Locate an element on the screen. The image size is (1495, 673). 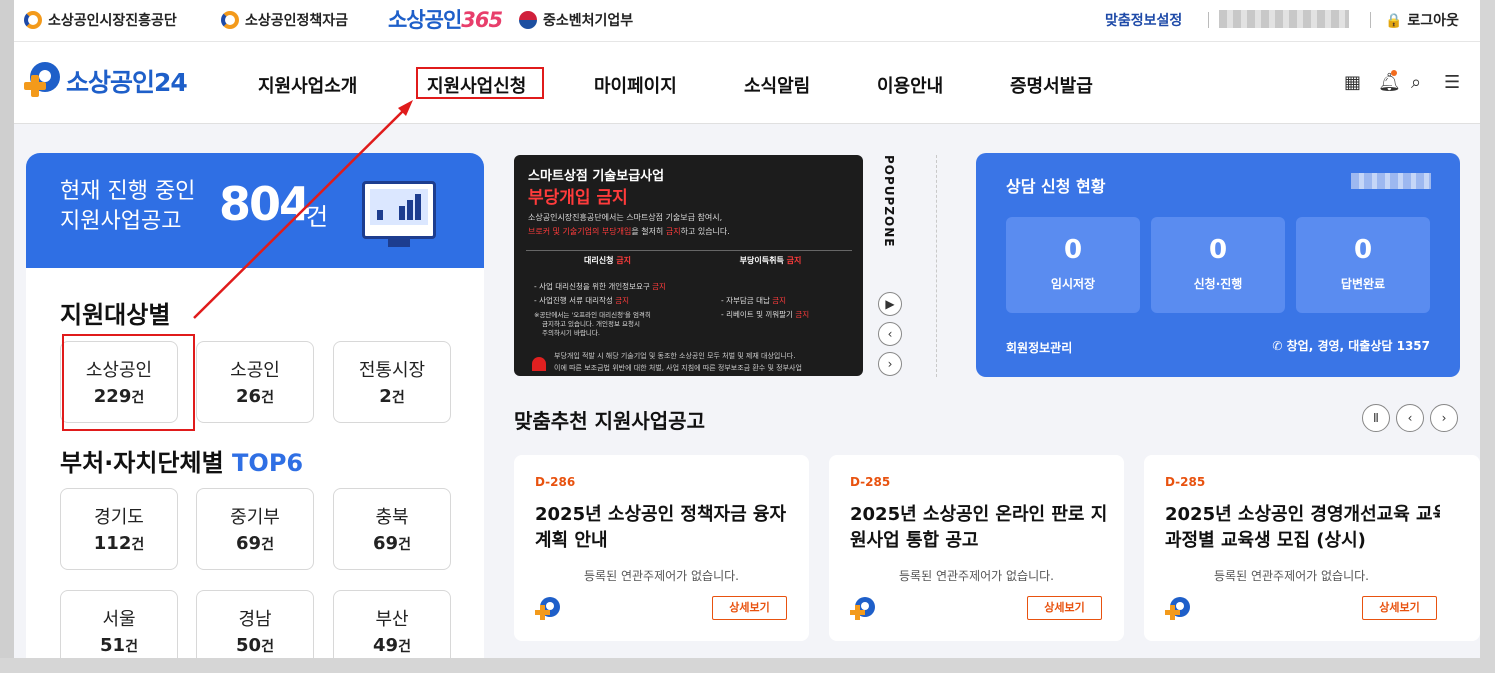
consultation-title: 상담 신청 현황 is located at coordinates (1056, 186).